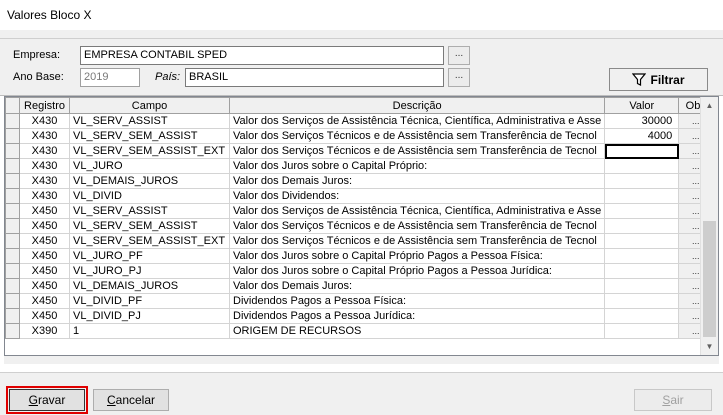  Describe the element at coordinates (642, 136) in the screenshot. I see `valor-cell: 4000` at that location.